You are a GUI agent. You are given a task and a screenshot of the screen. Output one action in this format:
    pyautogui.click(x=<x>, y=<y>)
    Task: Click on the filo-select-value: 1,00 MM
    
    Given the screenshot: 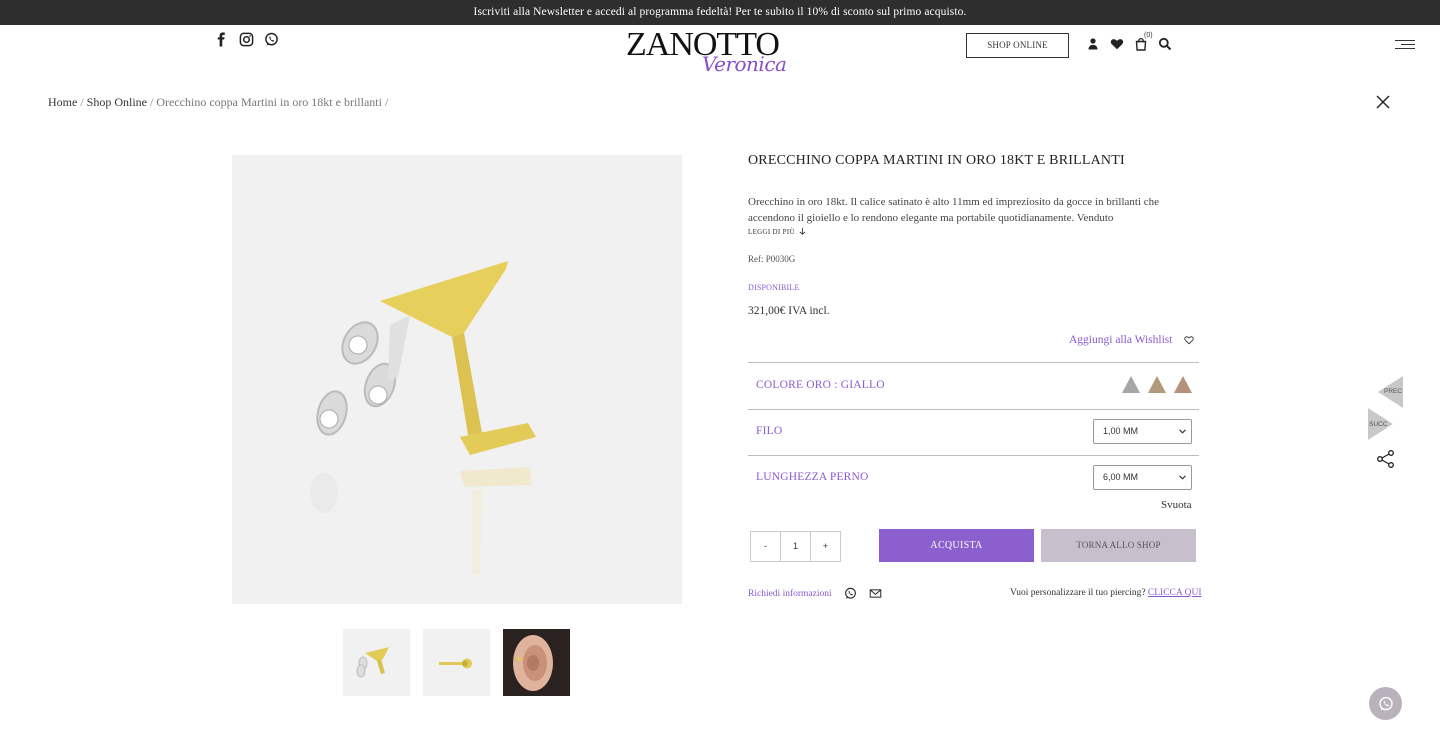 What is the action you would take?
    pyautogui.click(x=1121, y=431)
    